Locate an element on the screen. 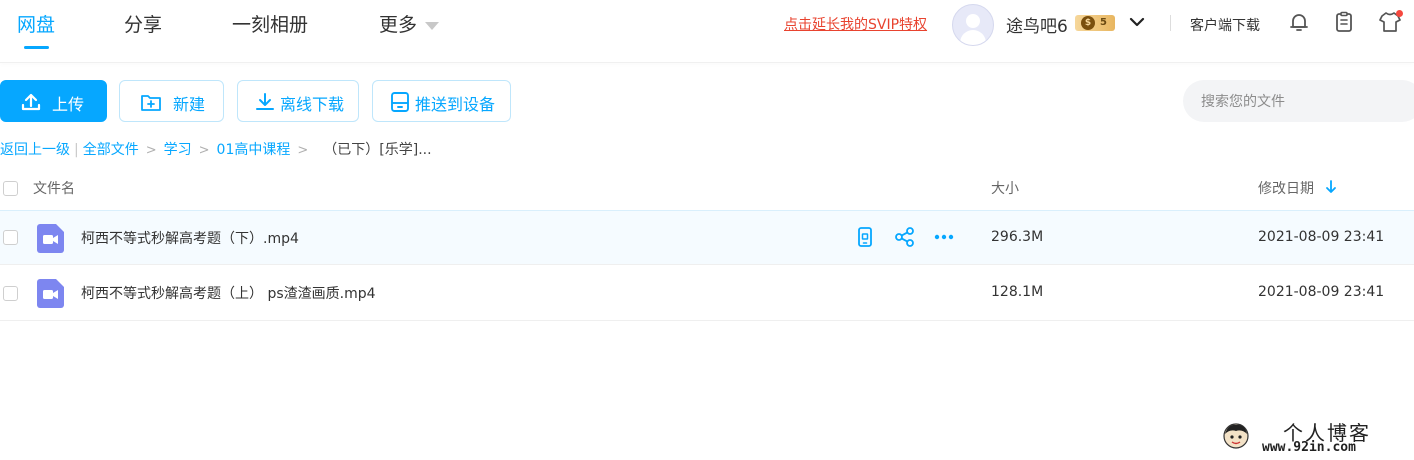 Image resolution: width=1414 pixels, height=460 pixels. column-header-modified: 修改日期 is located at coordinates (1286, 188).